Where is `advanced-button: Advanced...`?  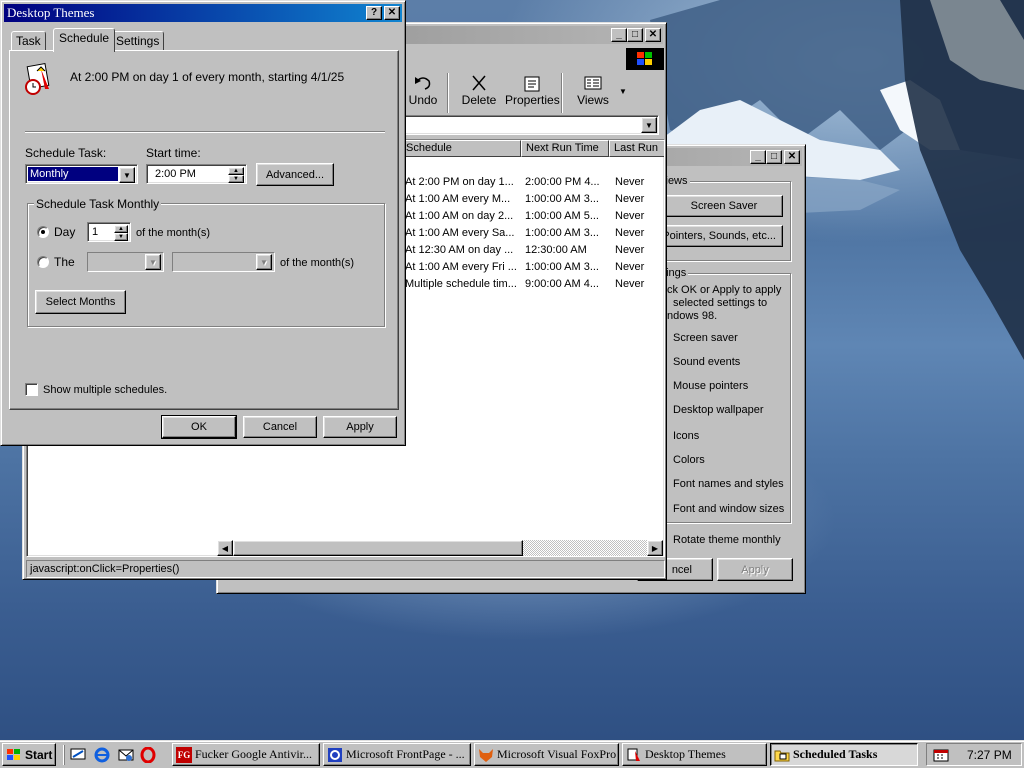
advanced-button: Advanced... is located at coordinates (295, 174).